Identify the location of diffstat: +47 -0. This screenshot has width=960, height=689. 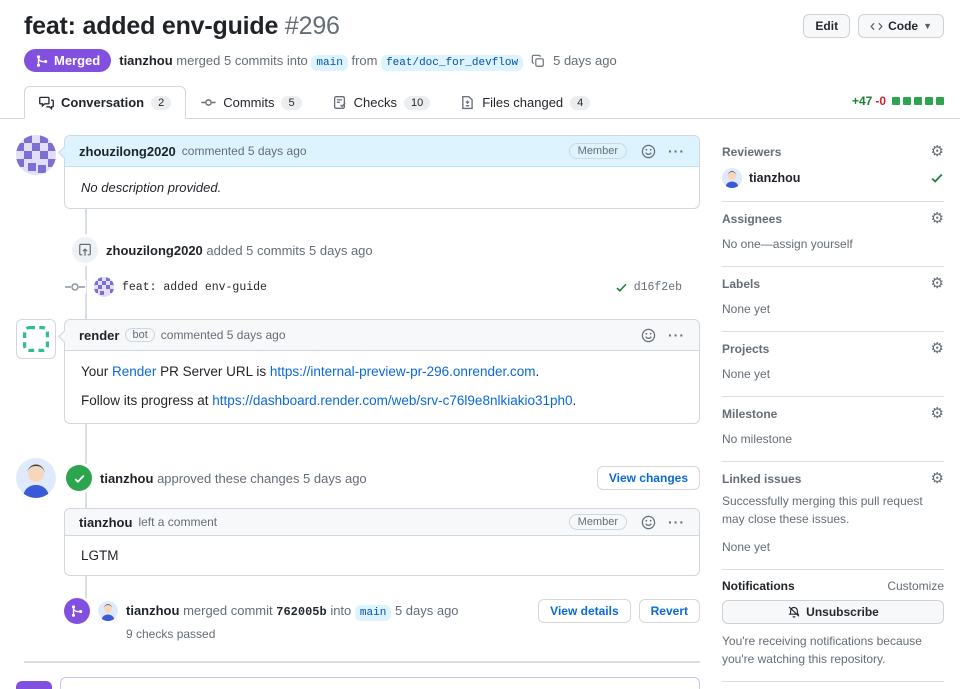
(898, 106).